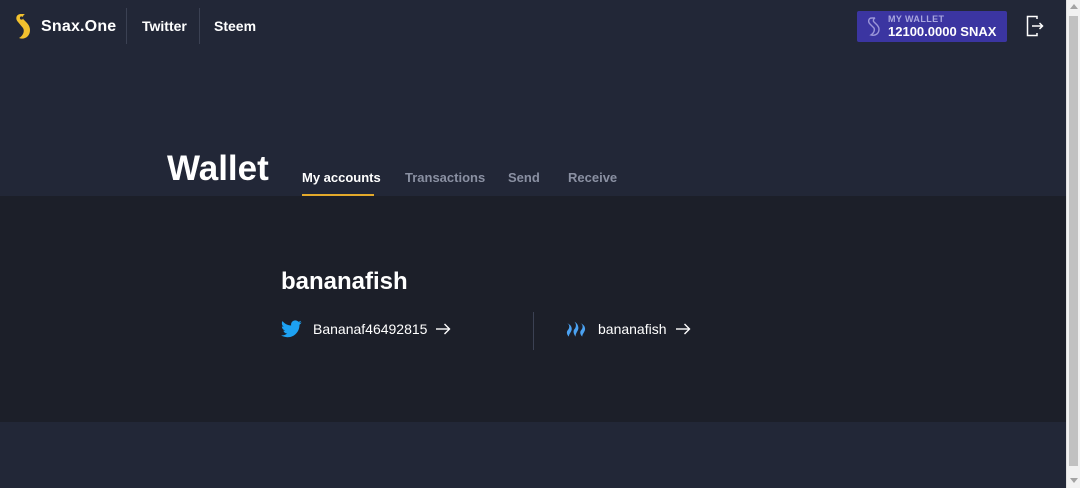 Image resolution: width=1080 pixels, height=488 pixels. What do you see at coordinates (533, 331) in the screenshot?
I see `accounts-divider` at bounding box center [533, 331].